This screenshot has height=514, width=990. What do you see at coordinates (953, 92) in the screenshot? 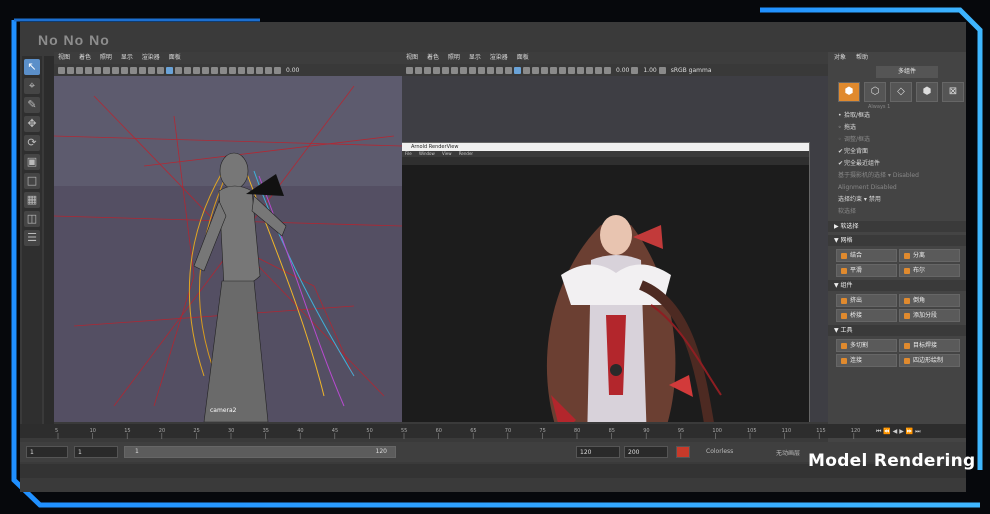
I see `uv-mode-icon: ⊠` at bounding box center [953, 92].